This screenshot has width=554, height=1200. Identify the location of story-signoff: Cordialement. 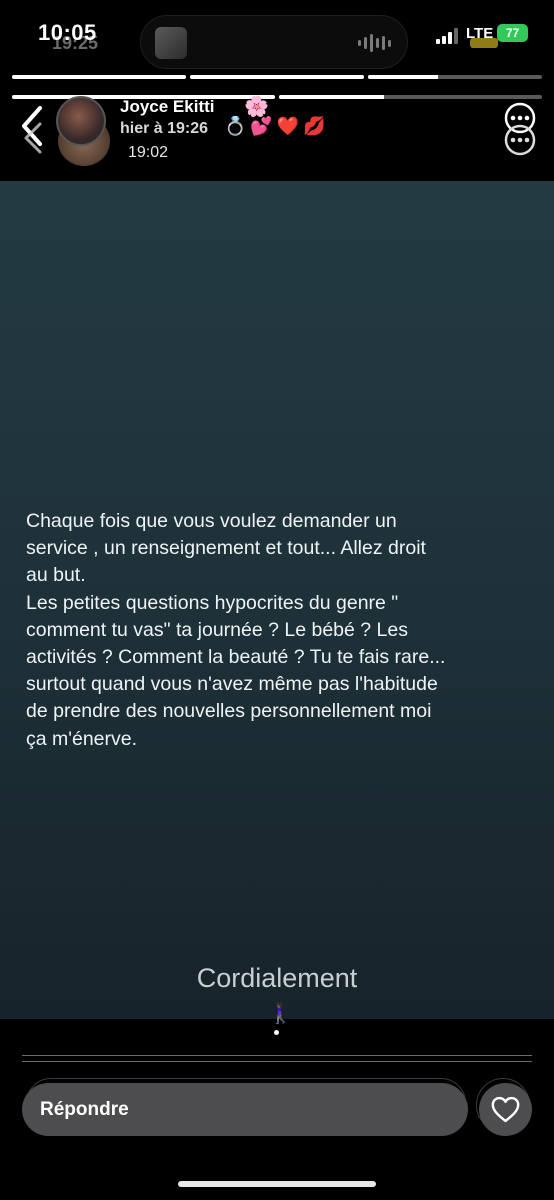
(277, 978).